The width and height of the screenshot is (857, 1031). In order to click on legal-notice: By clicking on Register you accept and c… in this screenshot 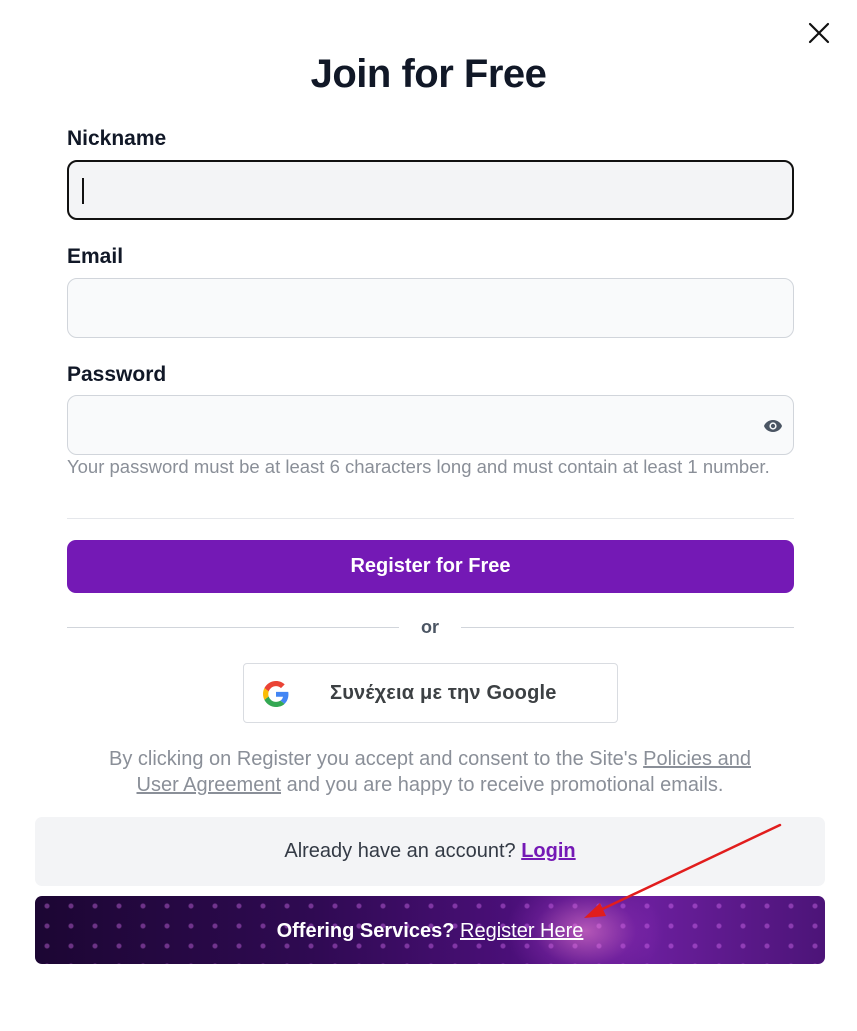, I will do `click(430, 772)`.